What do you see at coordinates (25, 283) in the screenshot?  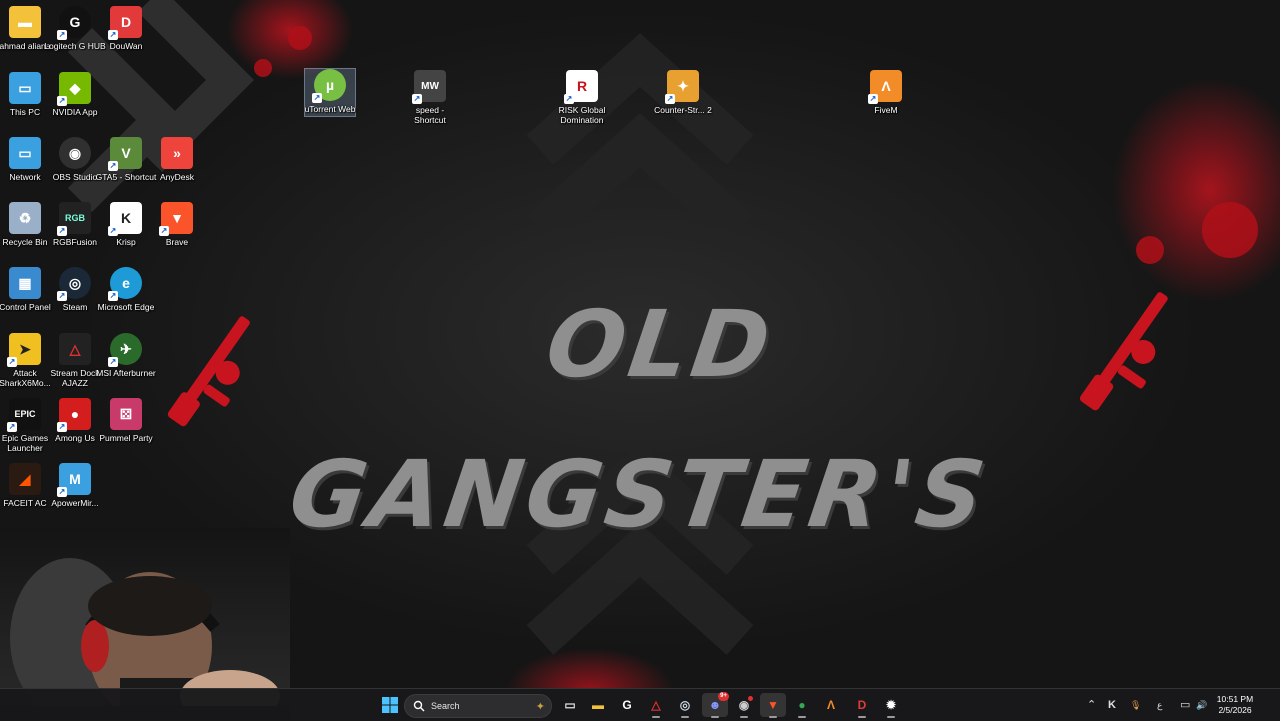 I see `control-panel-icon: ▦` at bounding box center [25, 283].